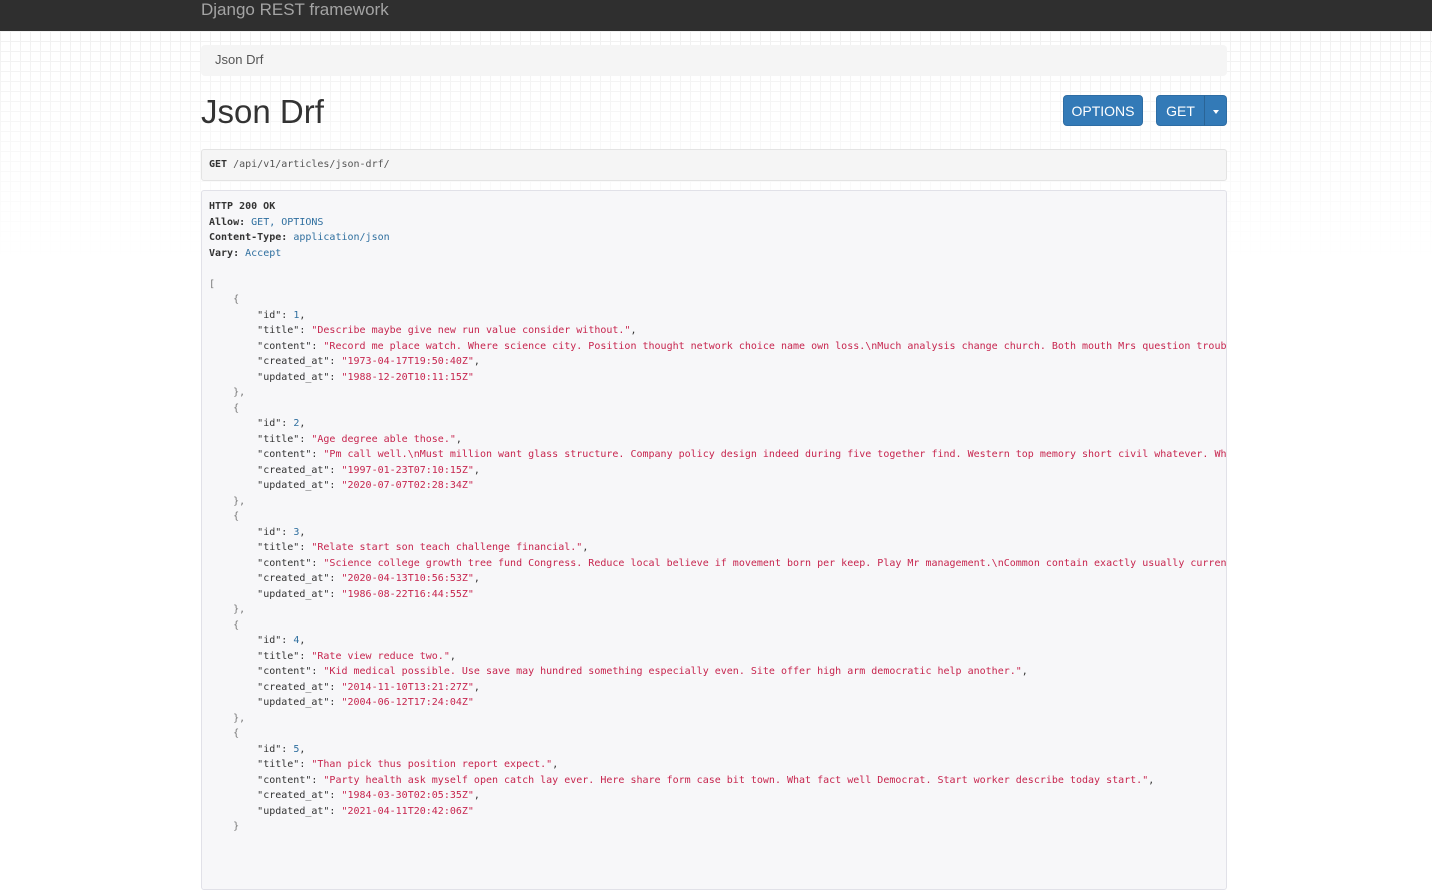 The image size is (1432, 890). Describe the element at coordinates (407, 594) in the screenshot. I see `article-updated-at: "1986-08-22T16:44:55Z"` at that location.